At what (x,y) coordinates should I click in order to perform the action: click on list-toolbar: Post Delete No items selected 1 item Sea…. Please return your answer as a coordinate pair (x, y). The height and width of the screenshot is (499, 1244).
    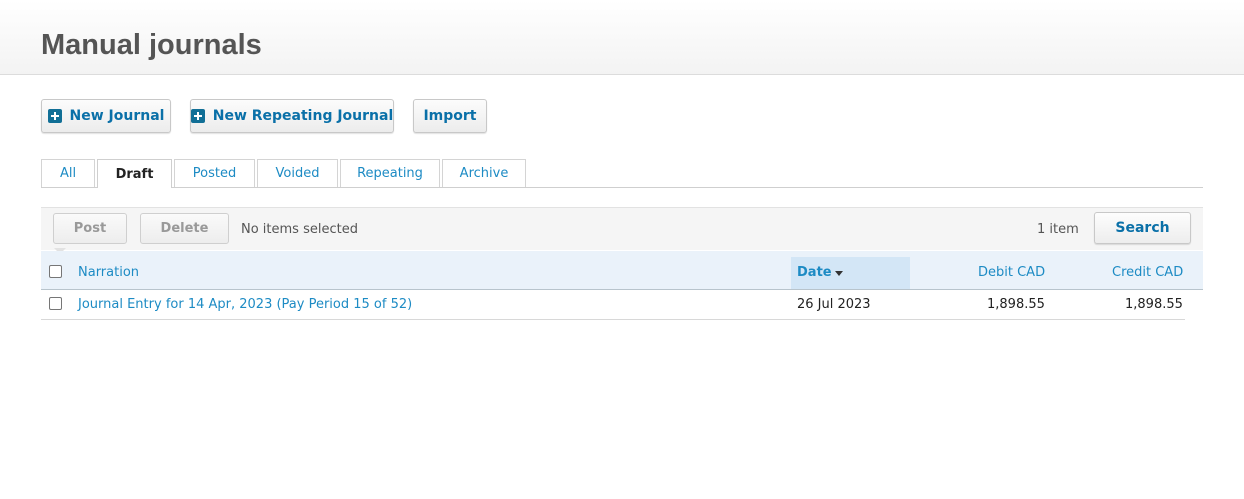
    Looking at the image, I should click on (622, 228).